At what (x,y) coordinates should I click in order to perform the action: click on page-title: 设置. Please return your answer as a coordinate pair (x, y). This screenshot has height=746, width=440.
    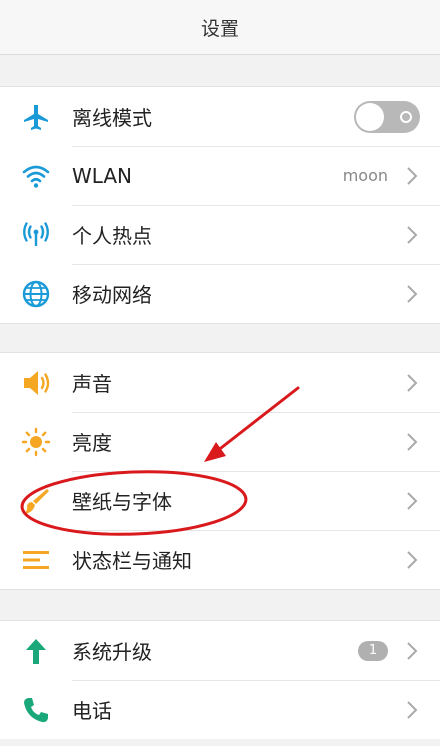
    Looking at the image, I should click on (219, 28).